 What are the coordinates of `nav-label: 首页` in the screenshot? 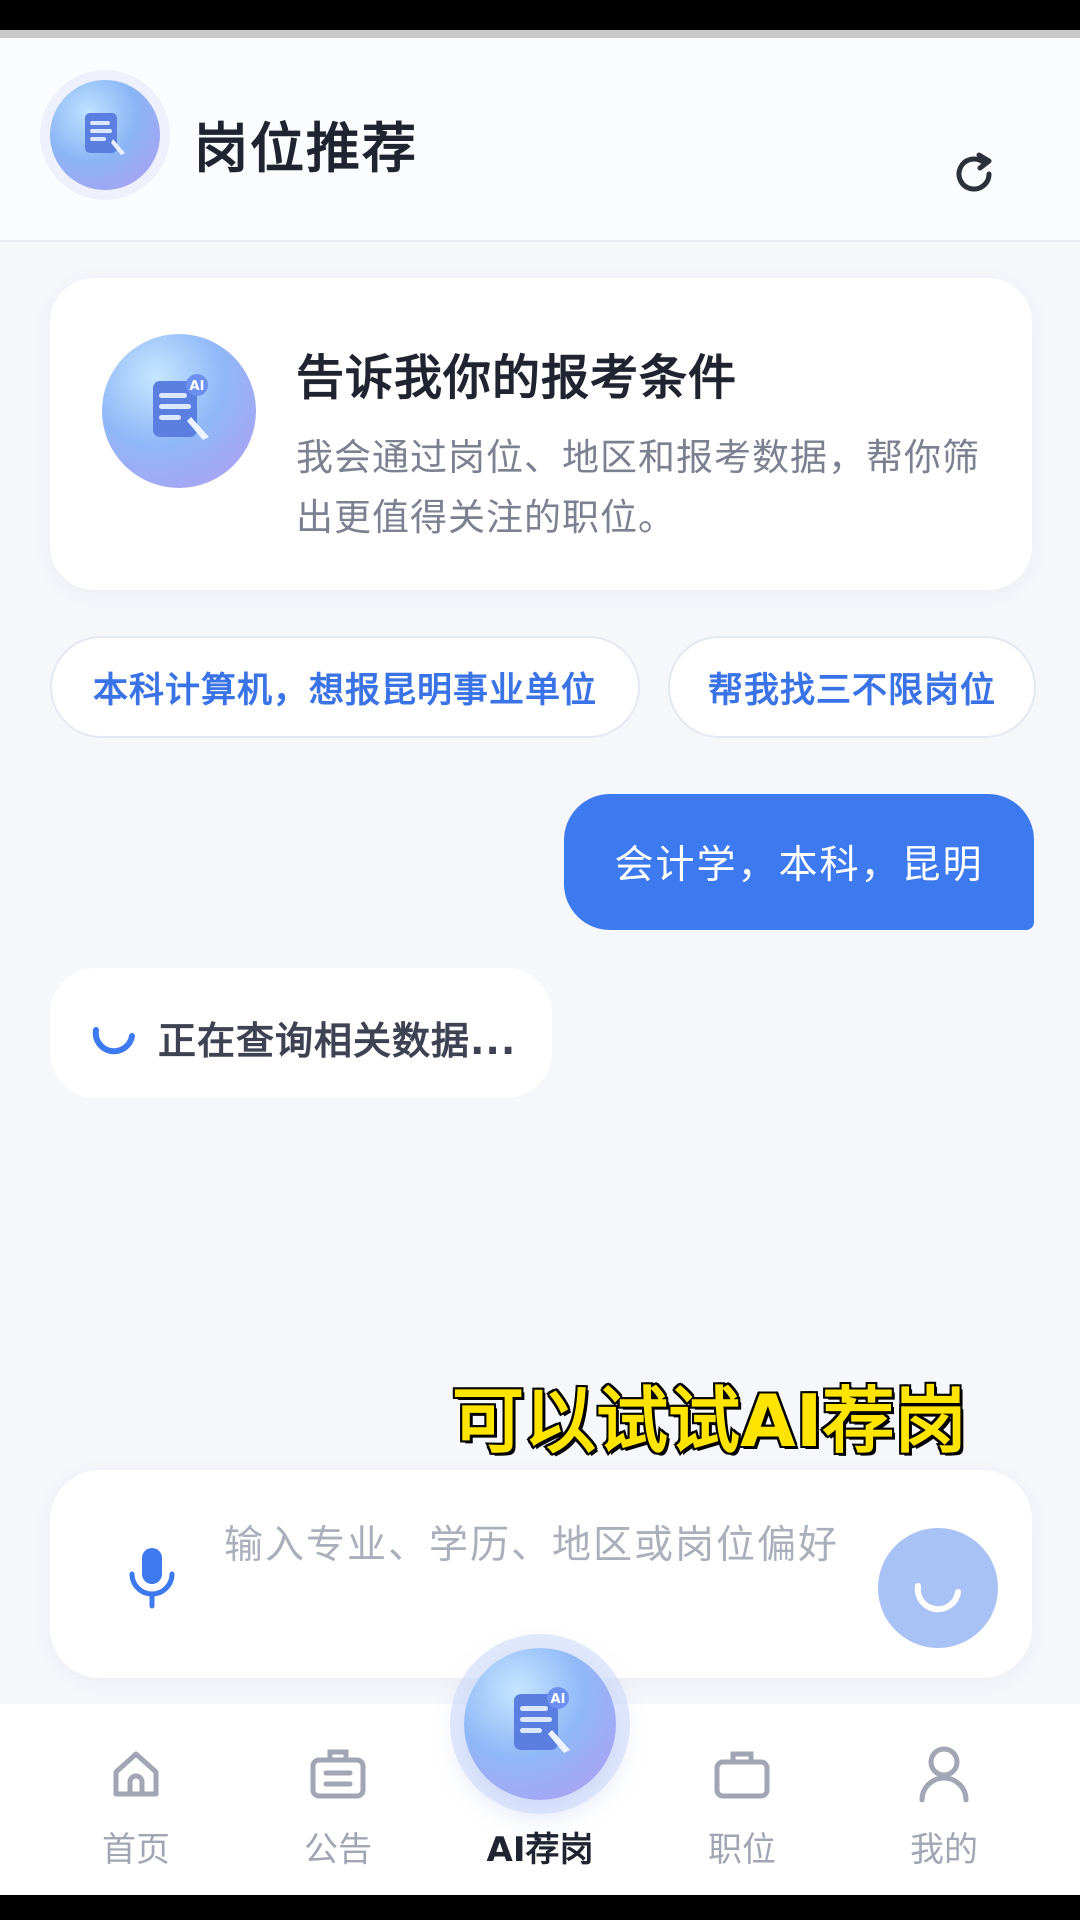 It's located at (136, 1850).